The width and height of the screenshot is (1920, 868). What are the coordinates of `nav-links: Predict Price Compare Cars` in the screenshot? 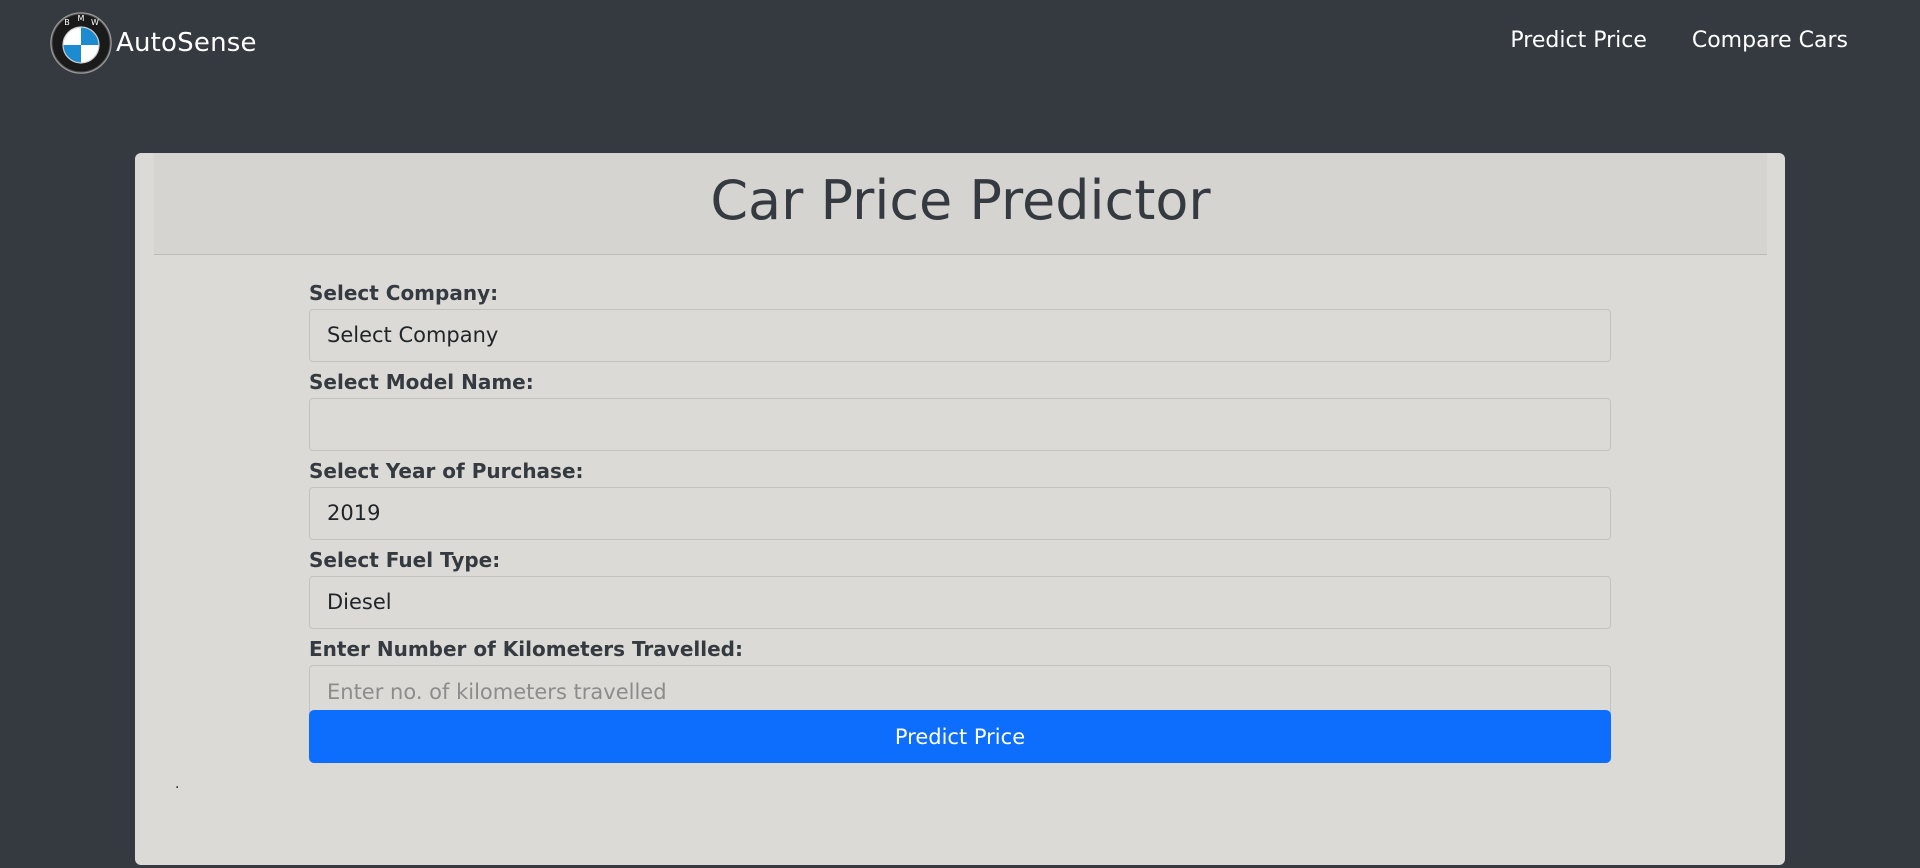 It's located at (1679, 40).